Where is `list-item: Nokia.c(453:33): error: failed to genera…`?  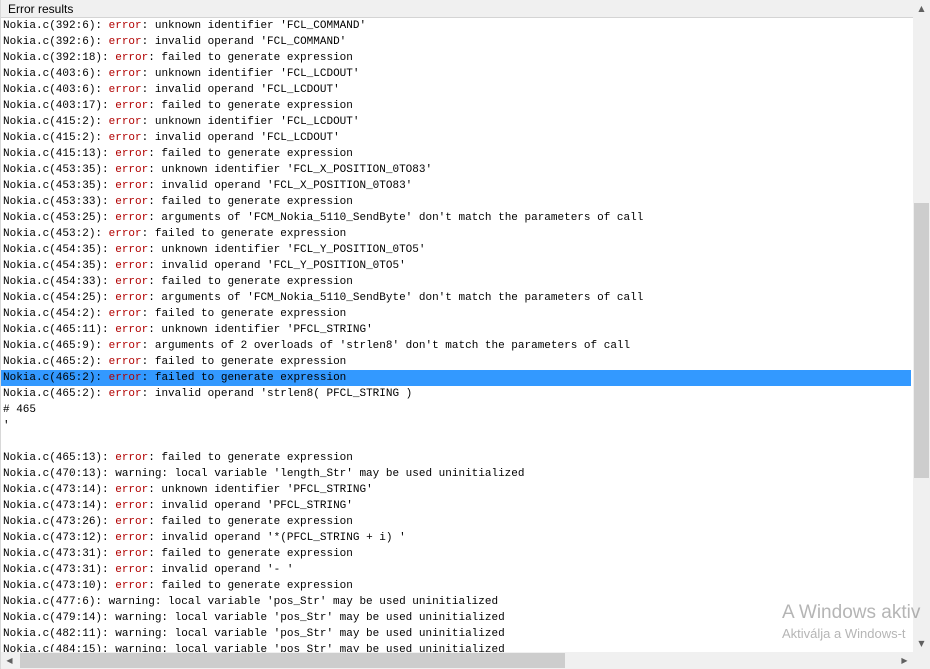
list-item: Nokia.c(453:33): error: failed to genera… is located at coordinates (457, 202).